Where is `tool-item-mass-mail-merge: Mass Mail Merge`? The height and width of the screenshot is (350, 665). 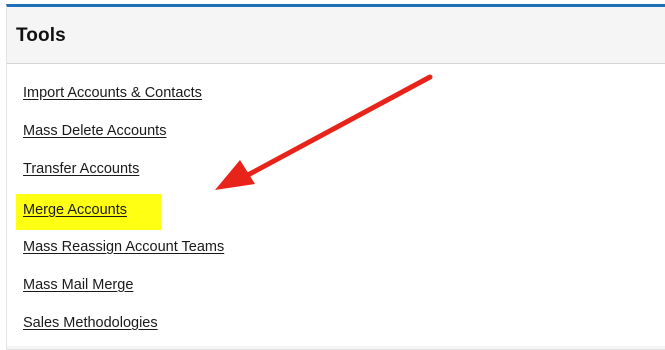 tool-item-mass-mail-merge: Mass Mail Merge is located at coordinates (78, 285).